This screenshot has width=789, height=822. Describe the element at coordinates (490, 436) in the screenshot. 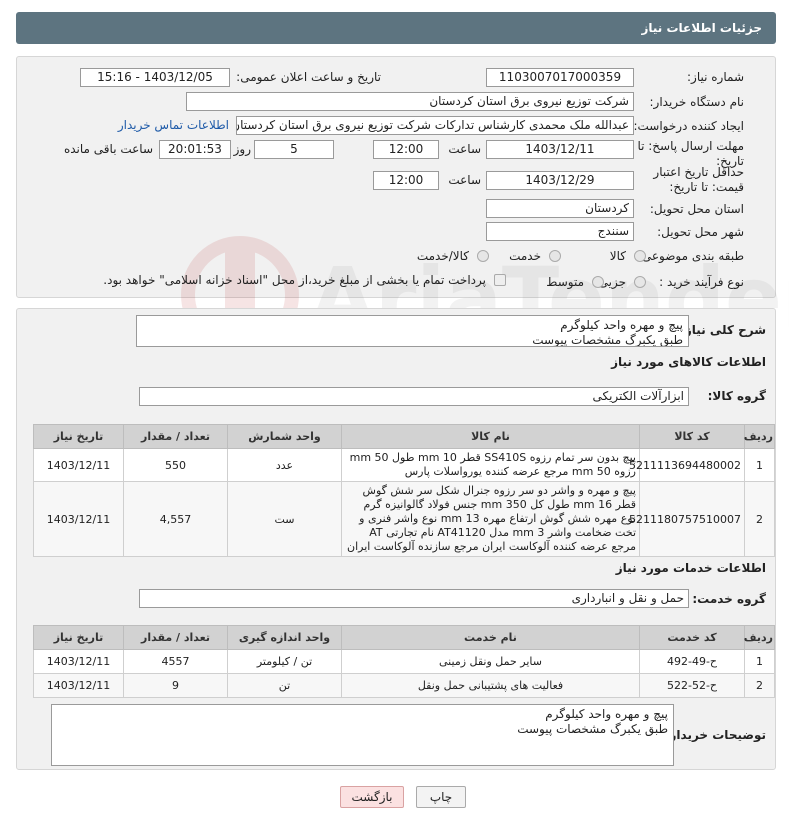

I see `col-name: نام کالا` at that location.